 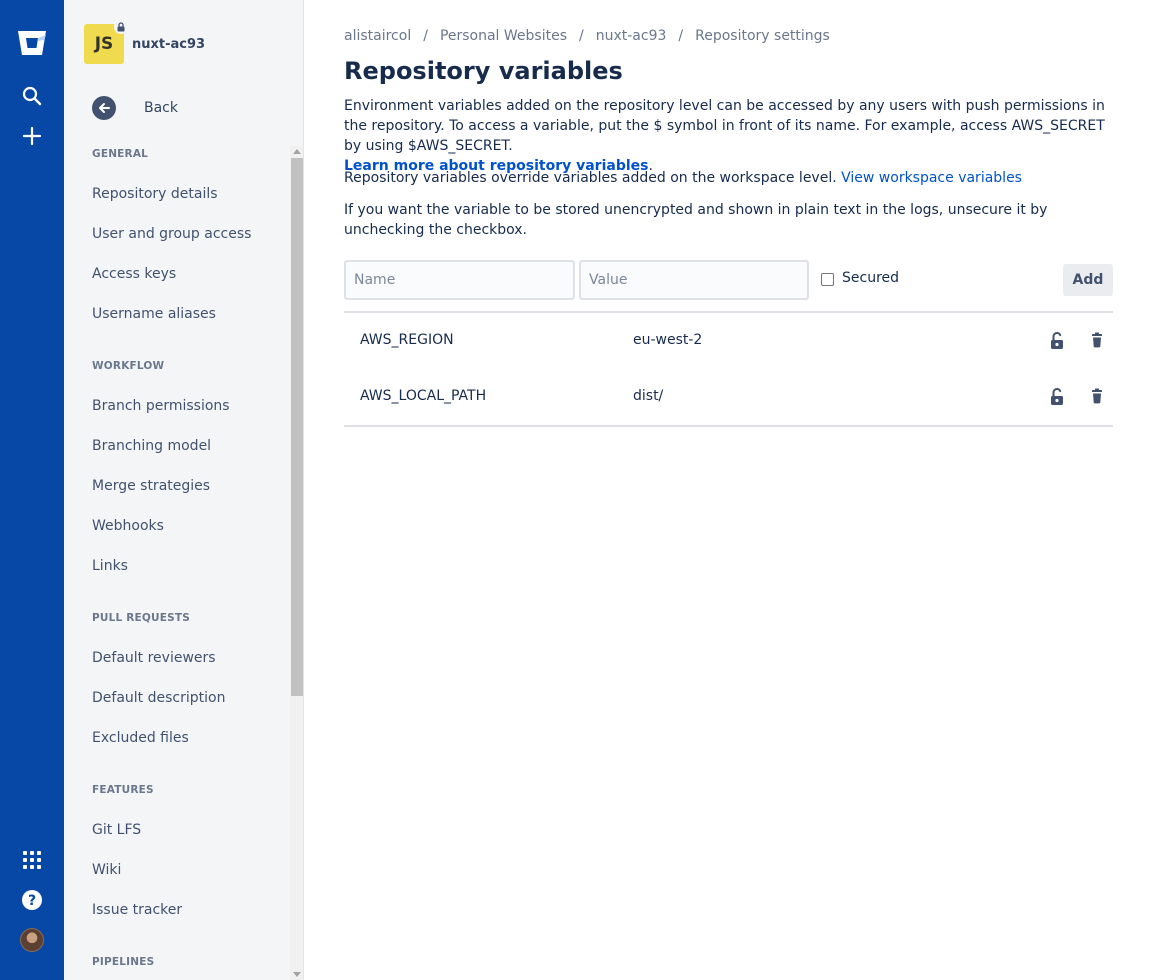 I want to click on sidebar-item-user-and-group-access: User and group access, so click(x=177, y=234).